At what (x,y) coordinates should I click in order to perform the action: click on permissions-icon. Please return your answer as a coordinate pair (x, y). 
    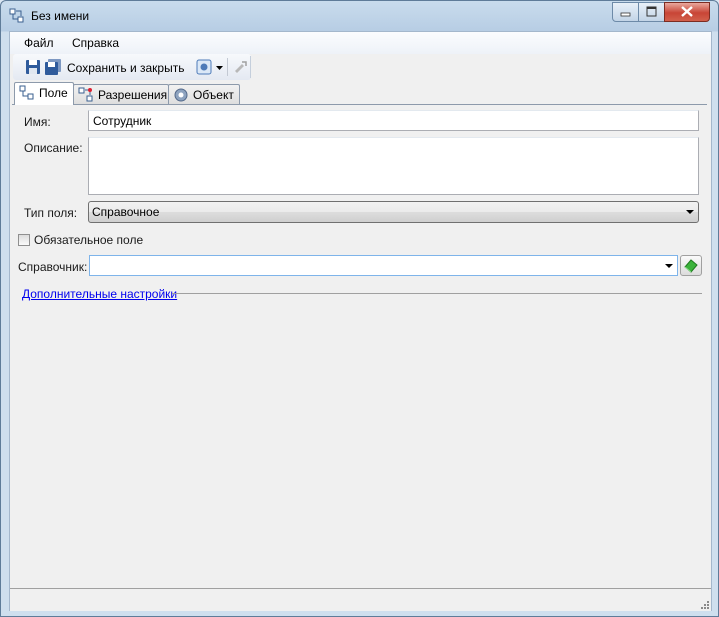
    Looking at the image, I should click on (85, 94).